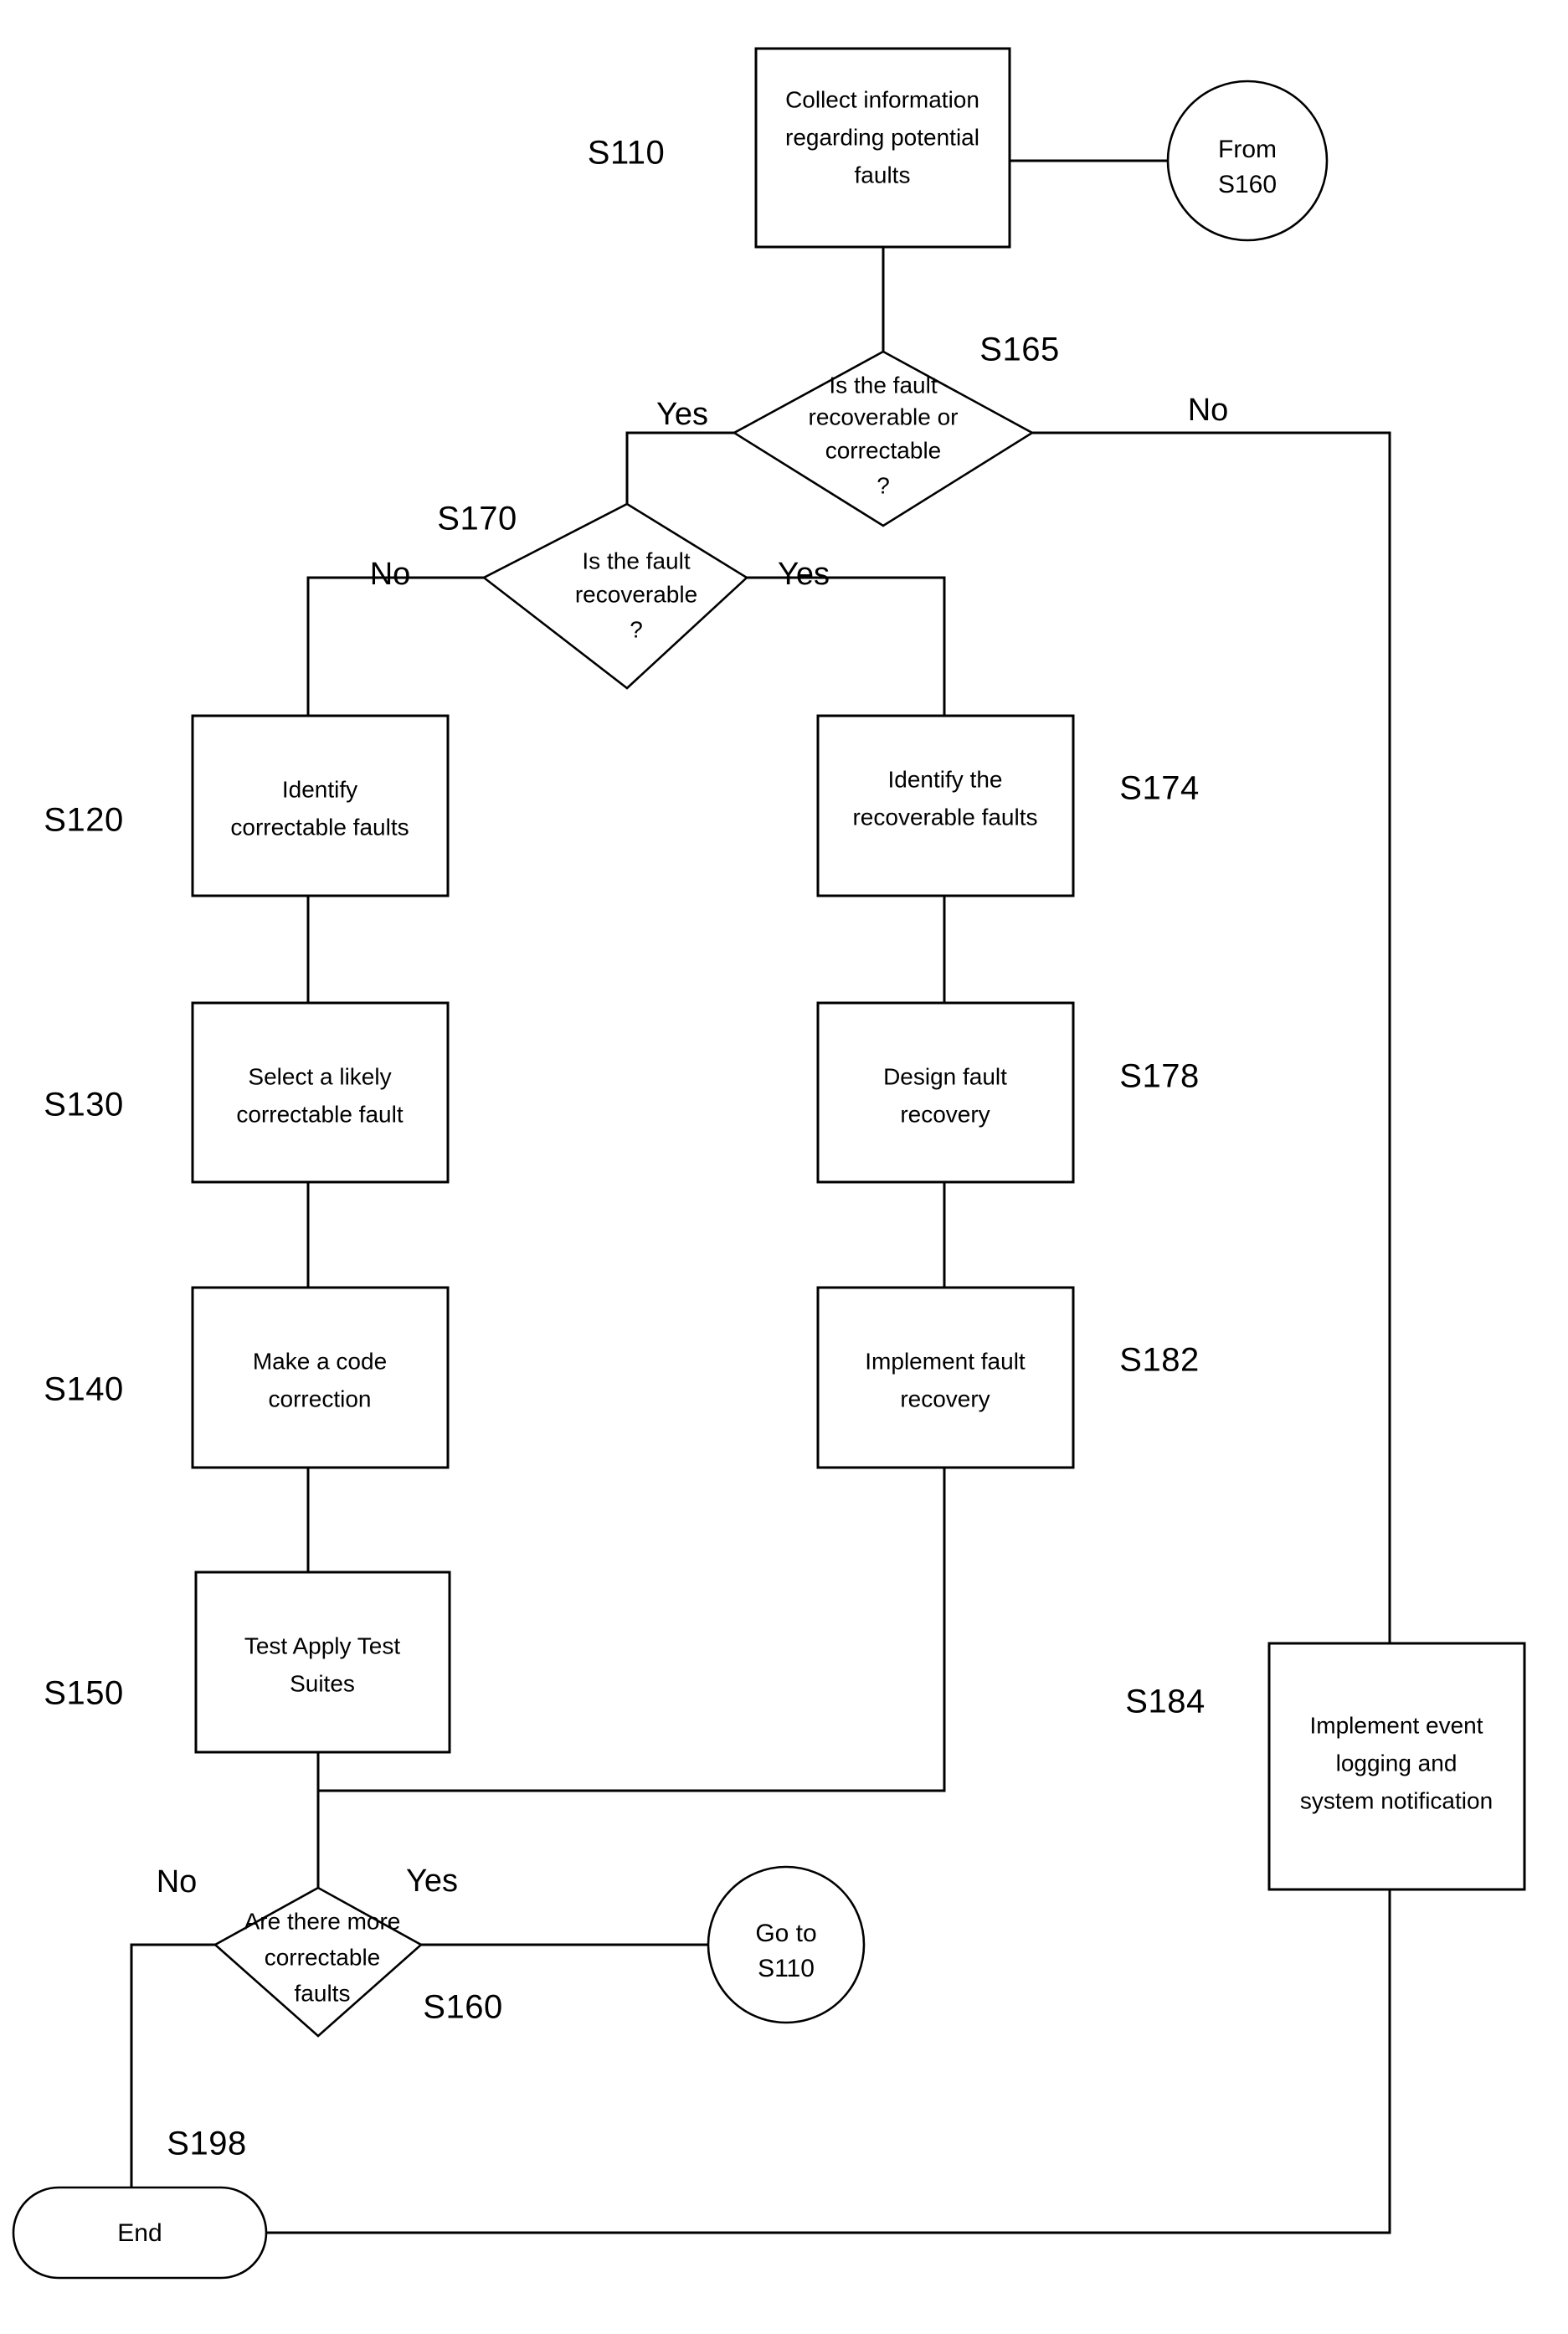 This screenshot has height=2334, width=1568. I want to click on node-s170: Is the fault recoverable ?, so click(615, 596).